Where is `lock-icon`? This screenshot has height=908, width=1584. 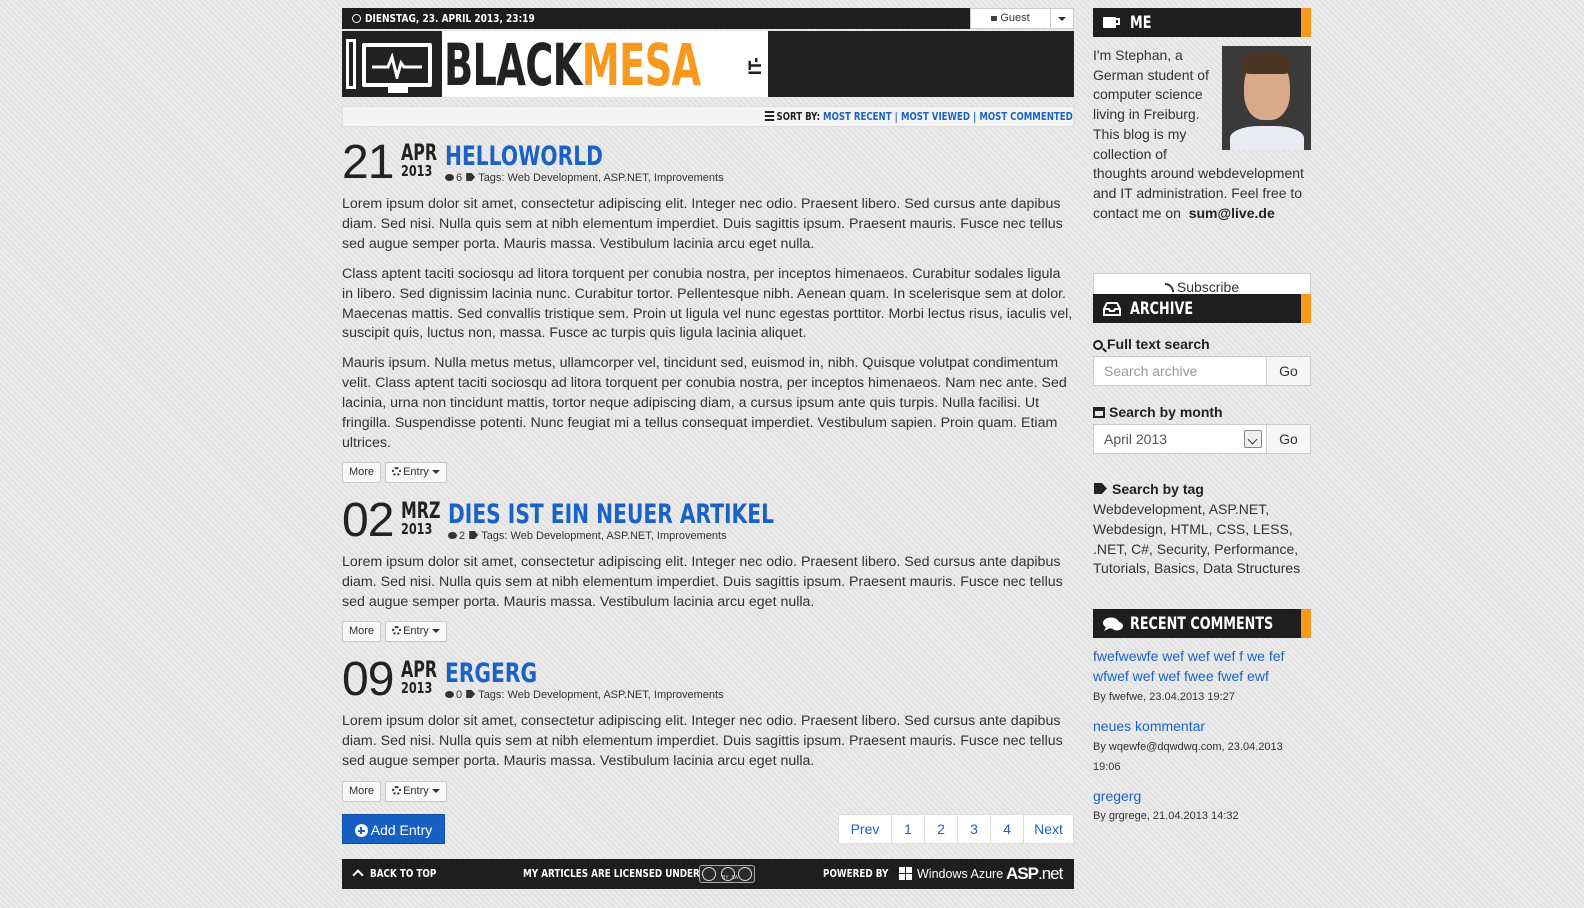 lock-icon is located at coordinates (994, 18).